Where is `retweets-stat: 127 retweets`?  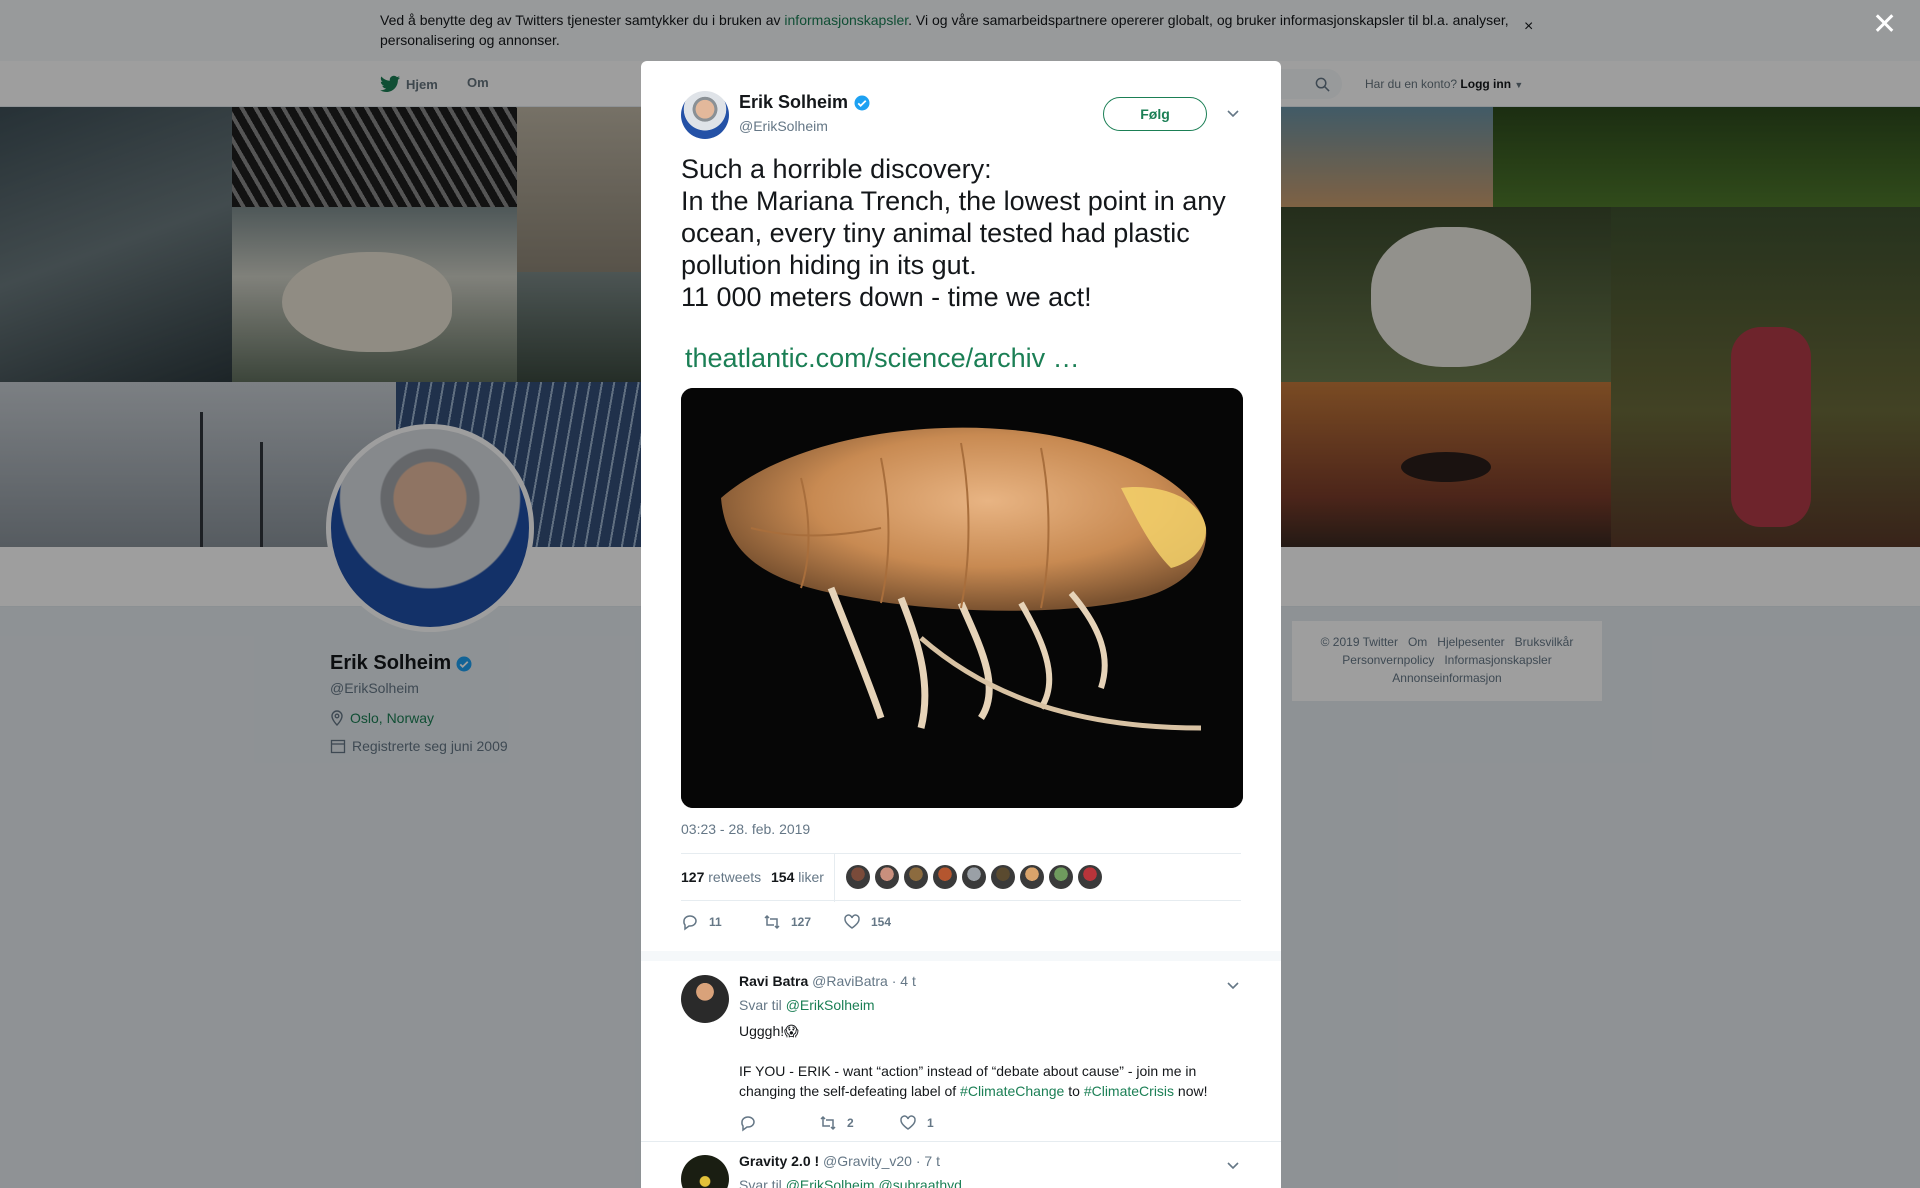 retweets-stat: 127 retweets is located at coordinates (721, 877).